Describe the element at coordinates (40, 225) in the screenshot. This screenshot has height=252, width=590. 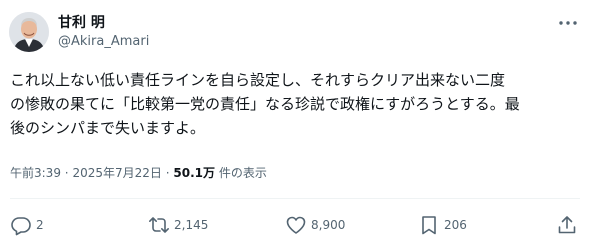
I see `reply-count: 2` at that location.